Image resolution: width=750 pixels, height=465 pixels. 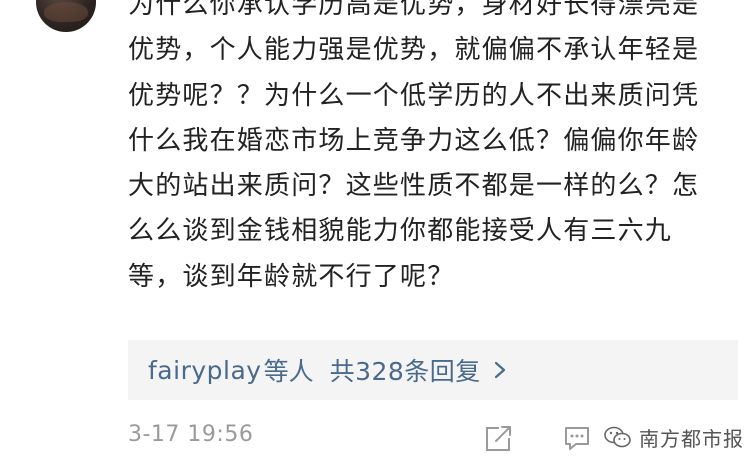 What do you see at coordinates (691, 438) in the screenshot?
I see `watermark-text: 南方都市报` at bounding box center [691, 438].